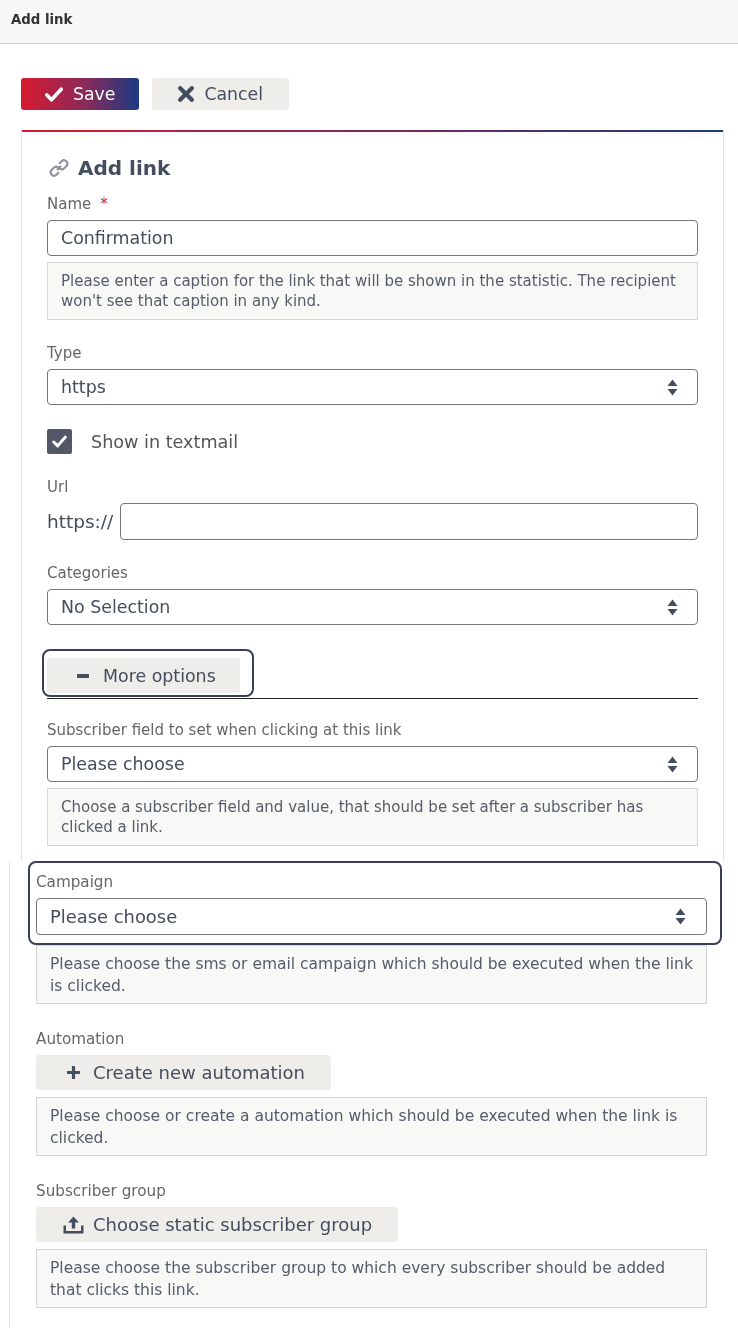 Image resolution: width=738 pixels, height=1342 pixels. I want to click on field-label: Url, so click(58, 487).